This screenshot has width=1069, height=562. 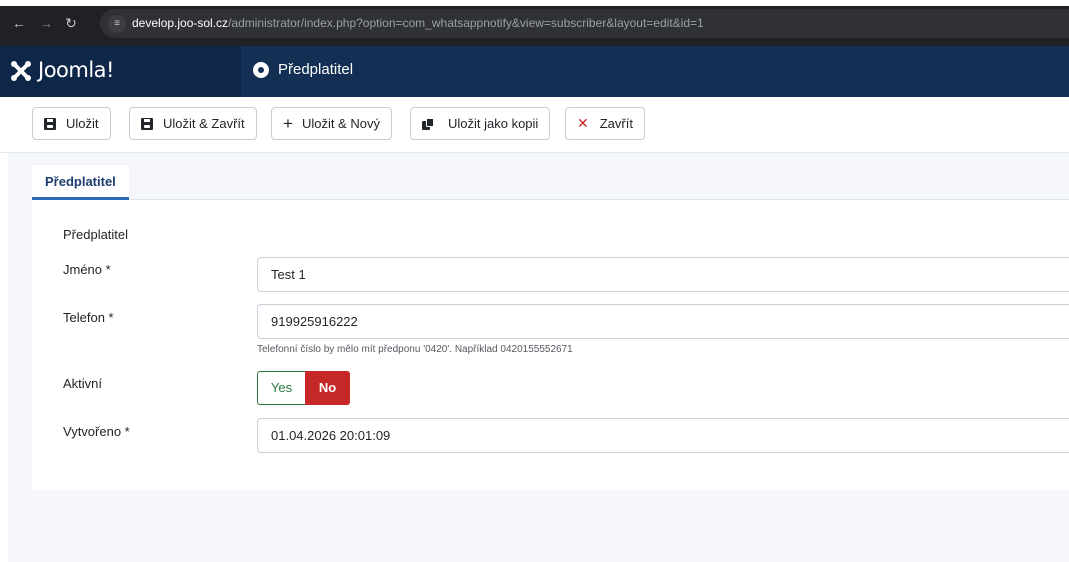 I want to click on url-host: develop.joo-sol.cz, so click(x=180, y=23).